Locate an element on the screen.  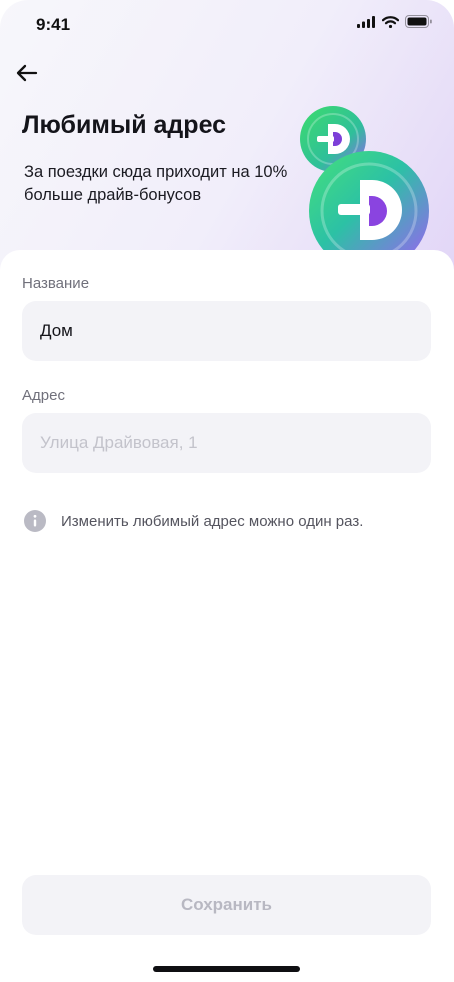
name-field: Дом is located at coordinates (226, 331).